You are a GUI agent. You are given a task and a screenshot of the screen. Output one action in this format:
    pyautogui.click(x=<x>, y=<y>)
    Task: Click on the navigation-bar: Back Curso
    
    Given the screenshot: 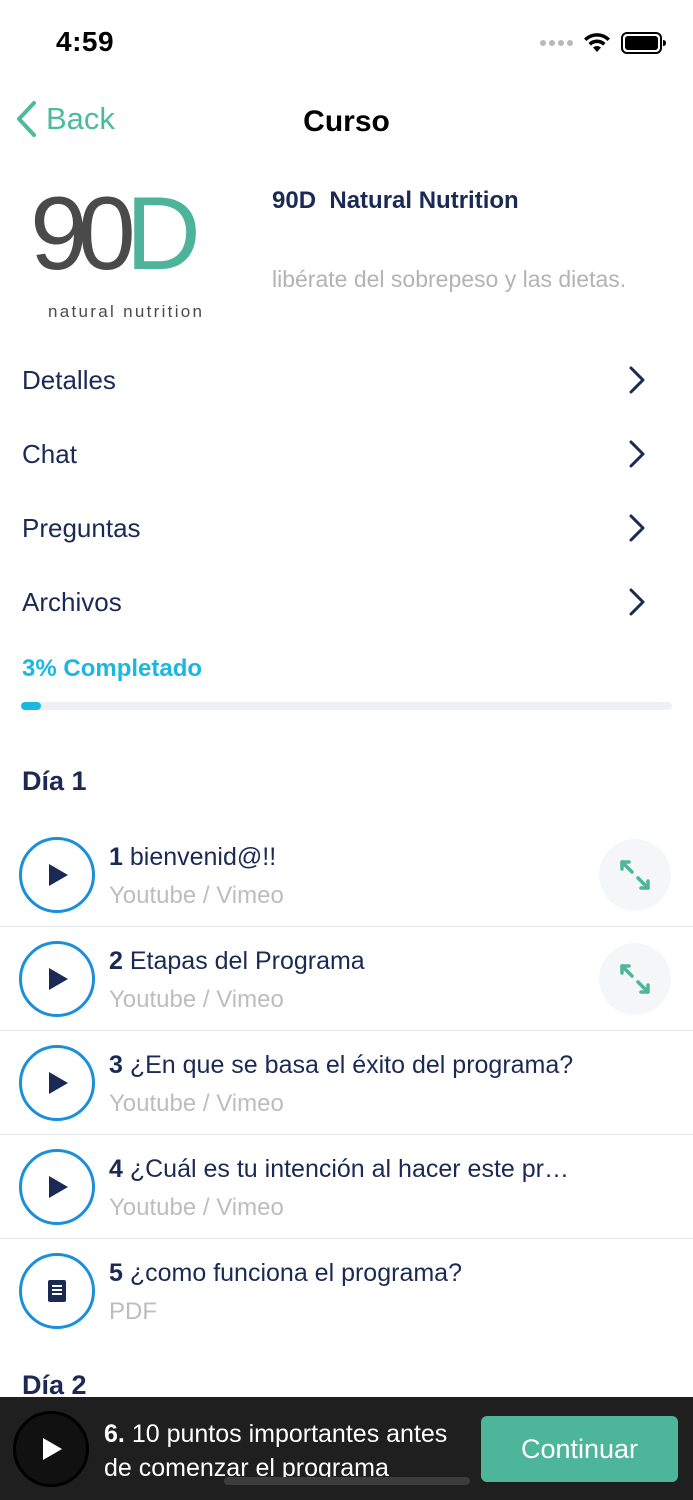 What is the action you would take?
    pyautogui.click(x=346, y=123)
    